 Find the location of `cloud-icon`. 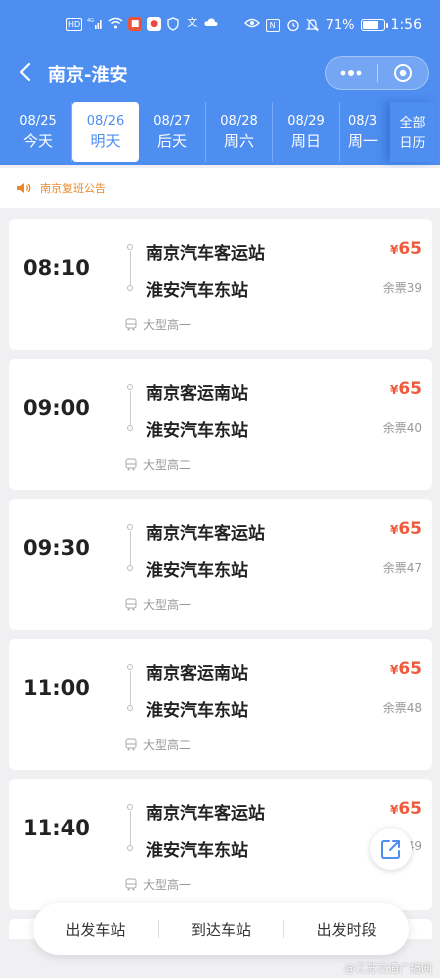

cloud-icon is located at coordinates (211, 24).